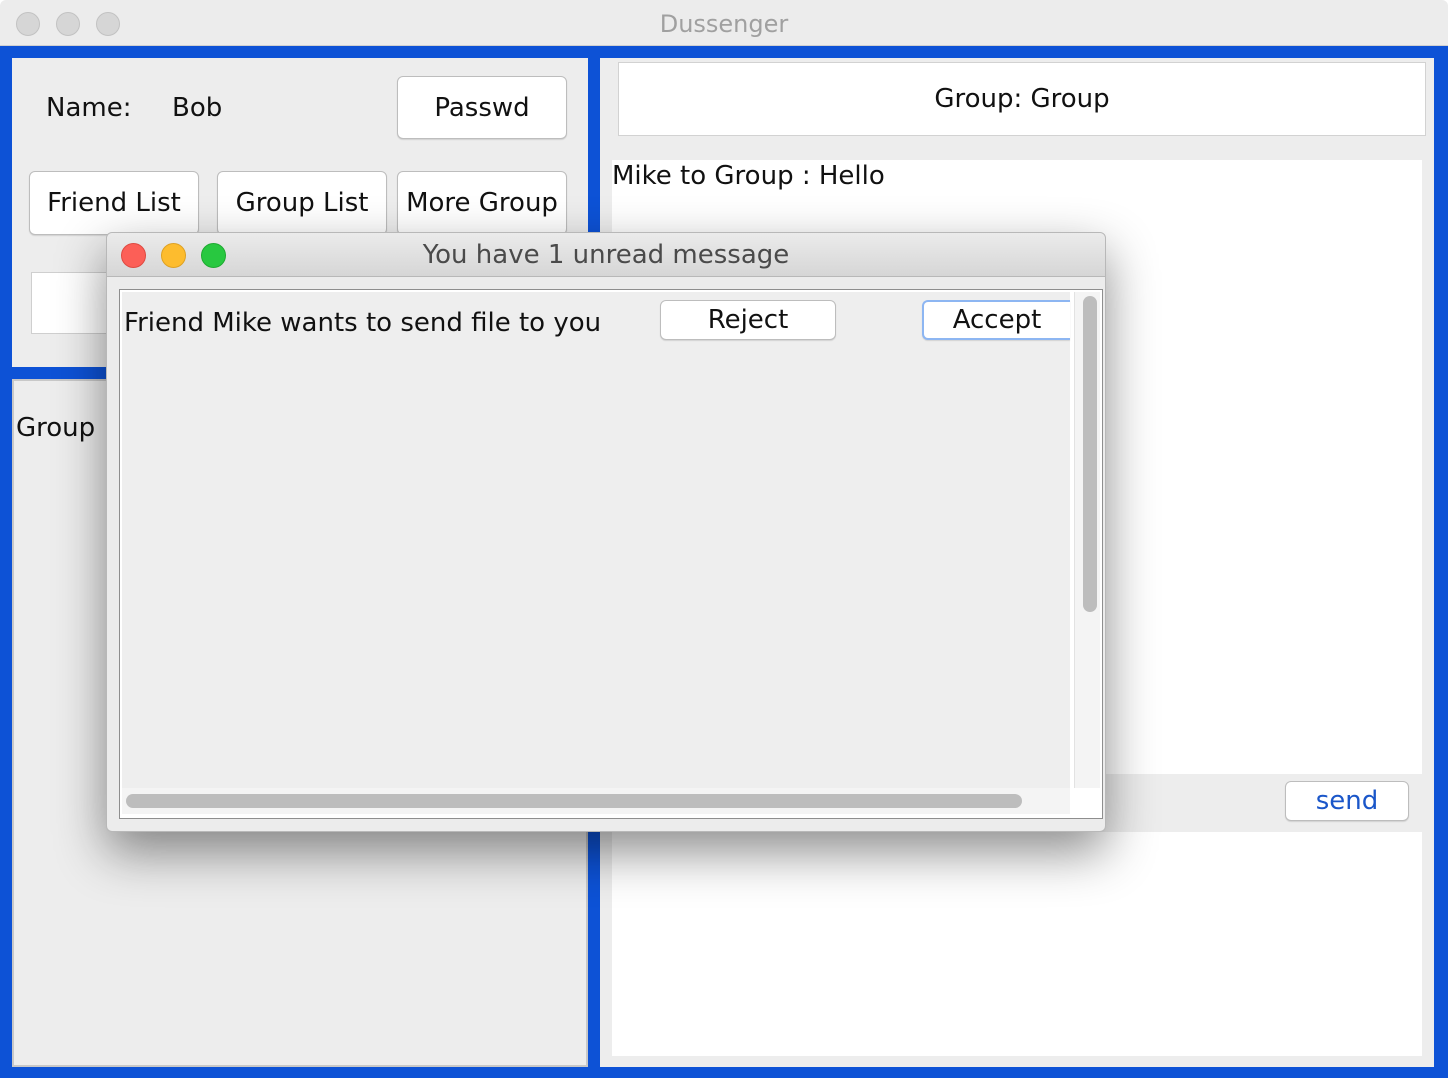  Describe the element at coordinates (574, 801) in the screenshot. I see `horizontal-scroll-thumb` at that location.